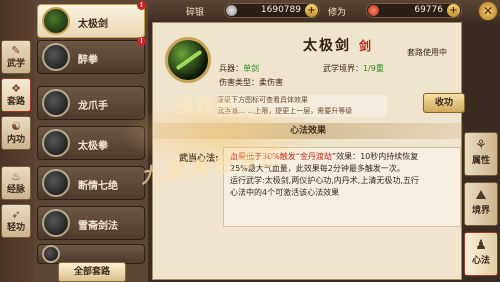  I want to click on category-tab-internal: ☯ 内功, so click(16, 133).